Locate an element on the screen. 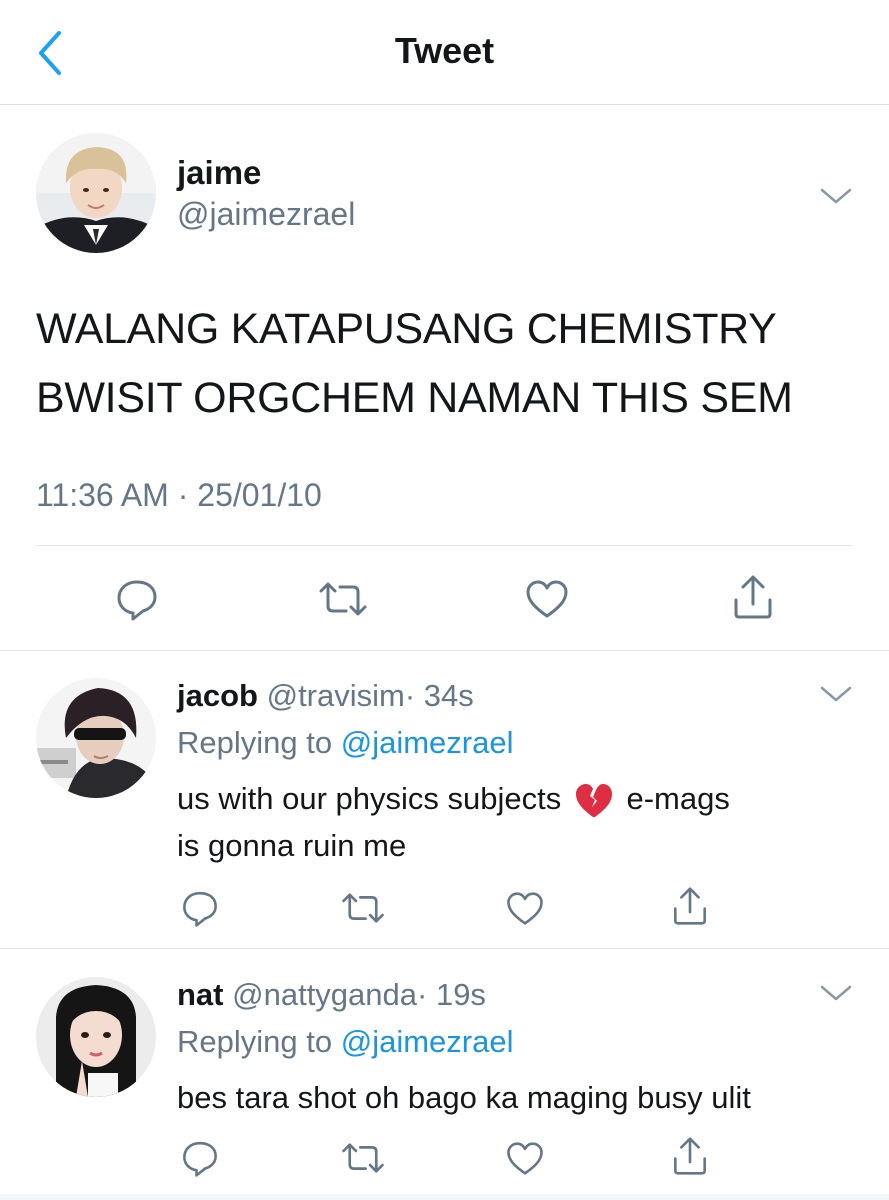 This screenshot has height=1200, width=889. reply-text-part: e-mags is located at coordinates (678, 798).